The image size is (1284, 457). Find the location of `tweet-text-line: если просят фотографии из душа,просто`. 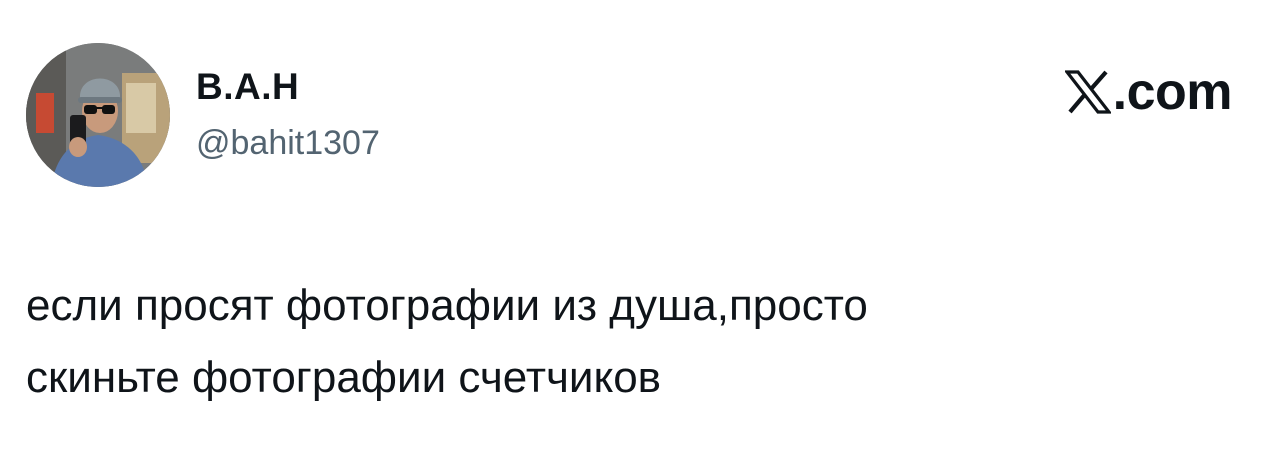

tweet-text-line: если просят фотографии из душа,просто is located at coordinates (447, 305).